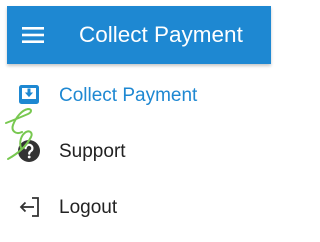 The image size is (320, 242). I want to click on nav-item-label: Collect Payment, so click(128, 95).